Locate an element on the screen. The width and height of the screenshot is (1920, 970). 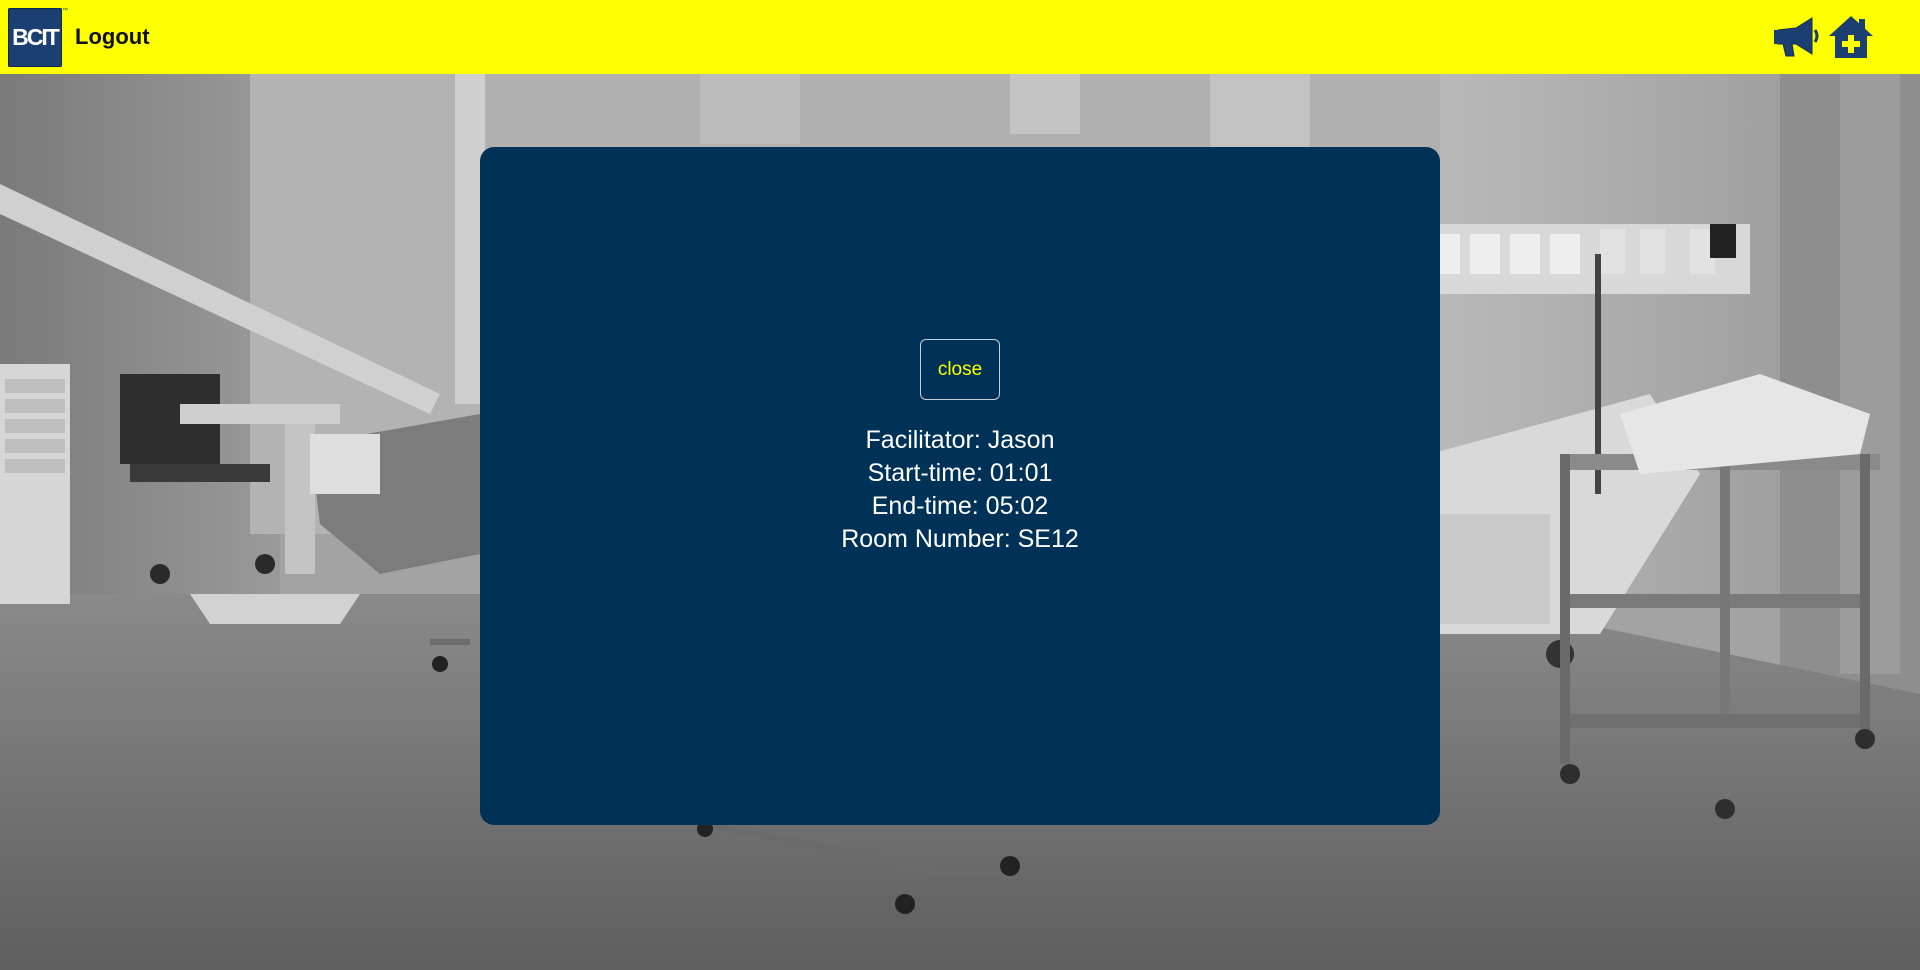
bcit-logo: BCIT ™ is located at coordinates (38, 37).